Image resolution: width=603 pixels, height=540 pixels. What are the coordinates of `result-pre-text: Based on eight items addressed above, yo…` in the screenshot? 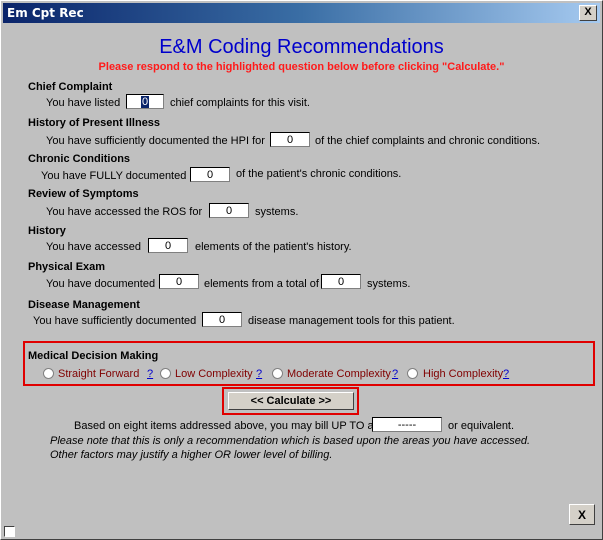 It's located at (224, 426).